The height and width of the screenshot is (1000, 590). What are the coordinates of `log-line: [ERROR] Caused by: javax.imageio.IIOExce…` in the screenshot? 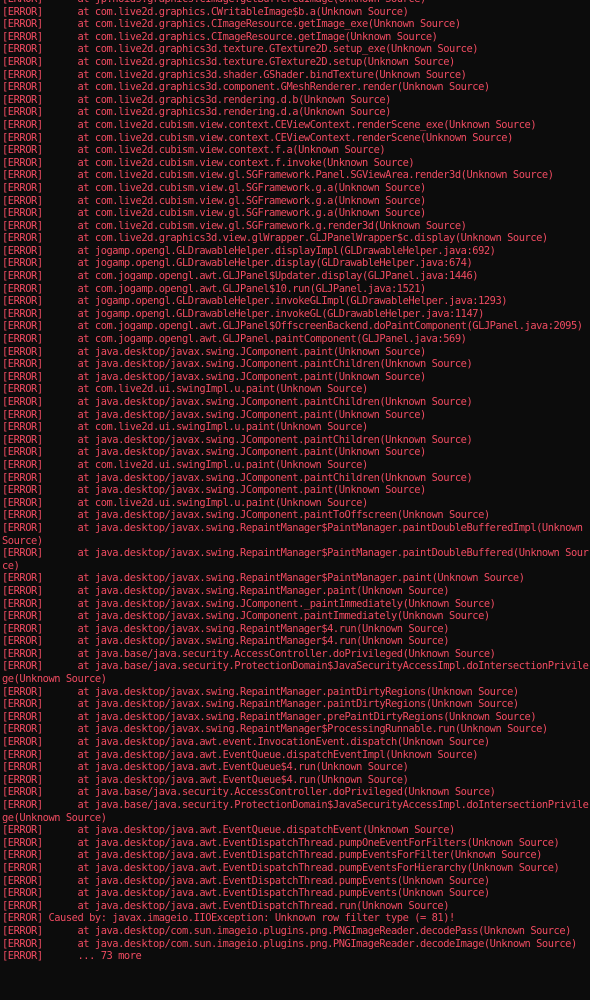 It's located at (228, 918).